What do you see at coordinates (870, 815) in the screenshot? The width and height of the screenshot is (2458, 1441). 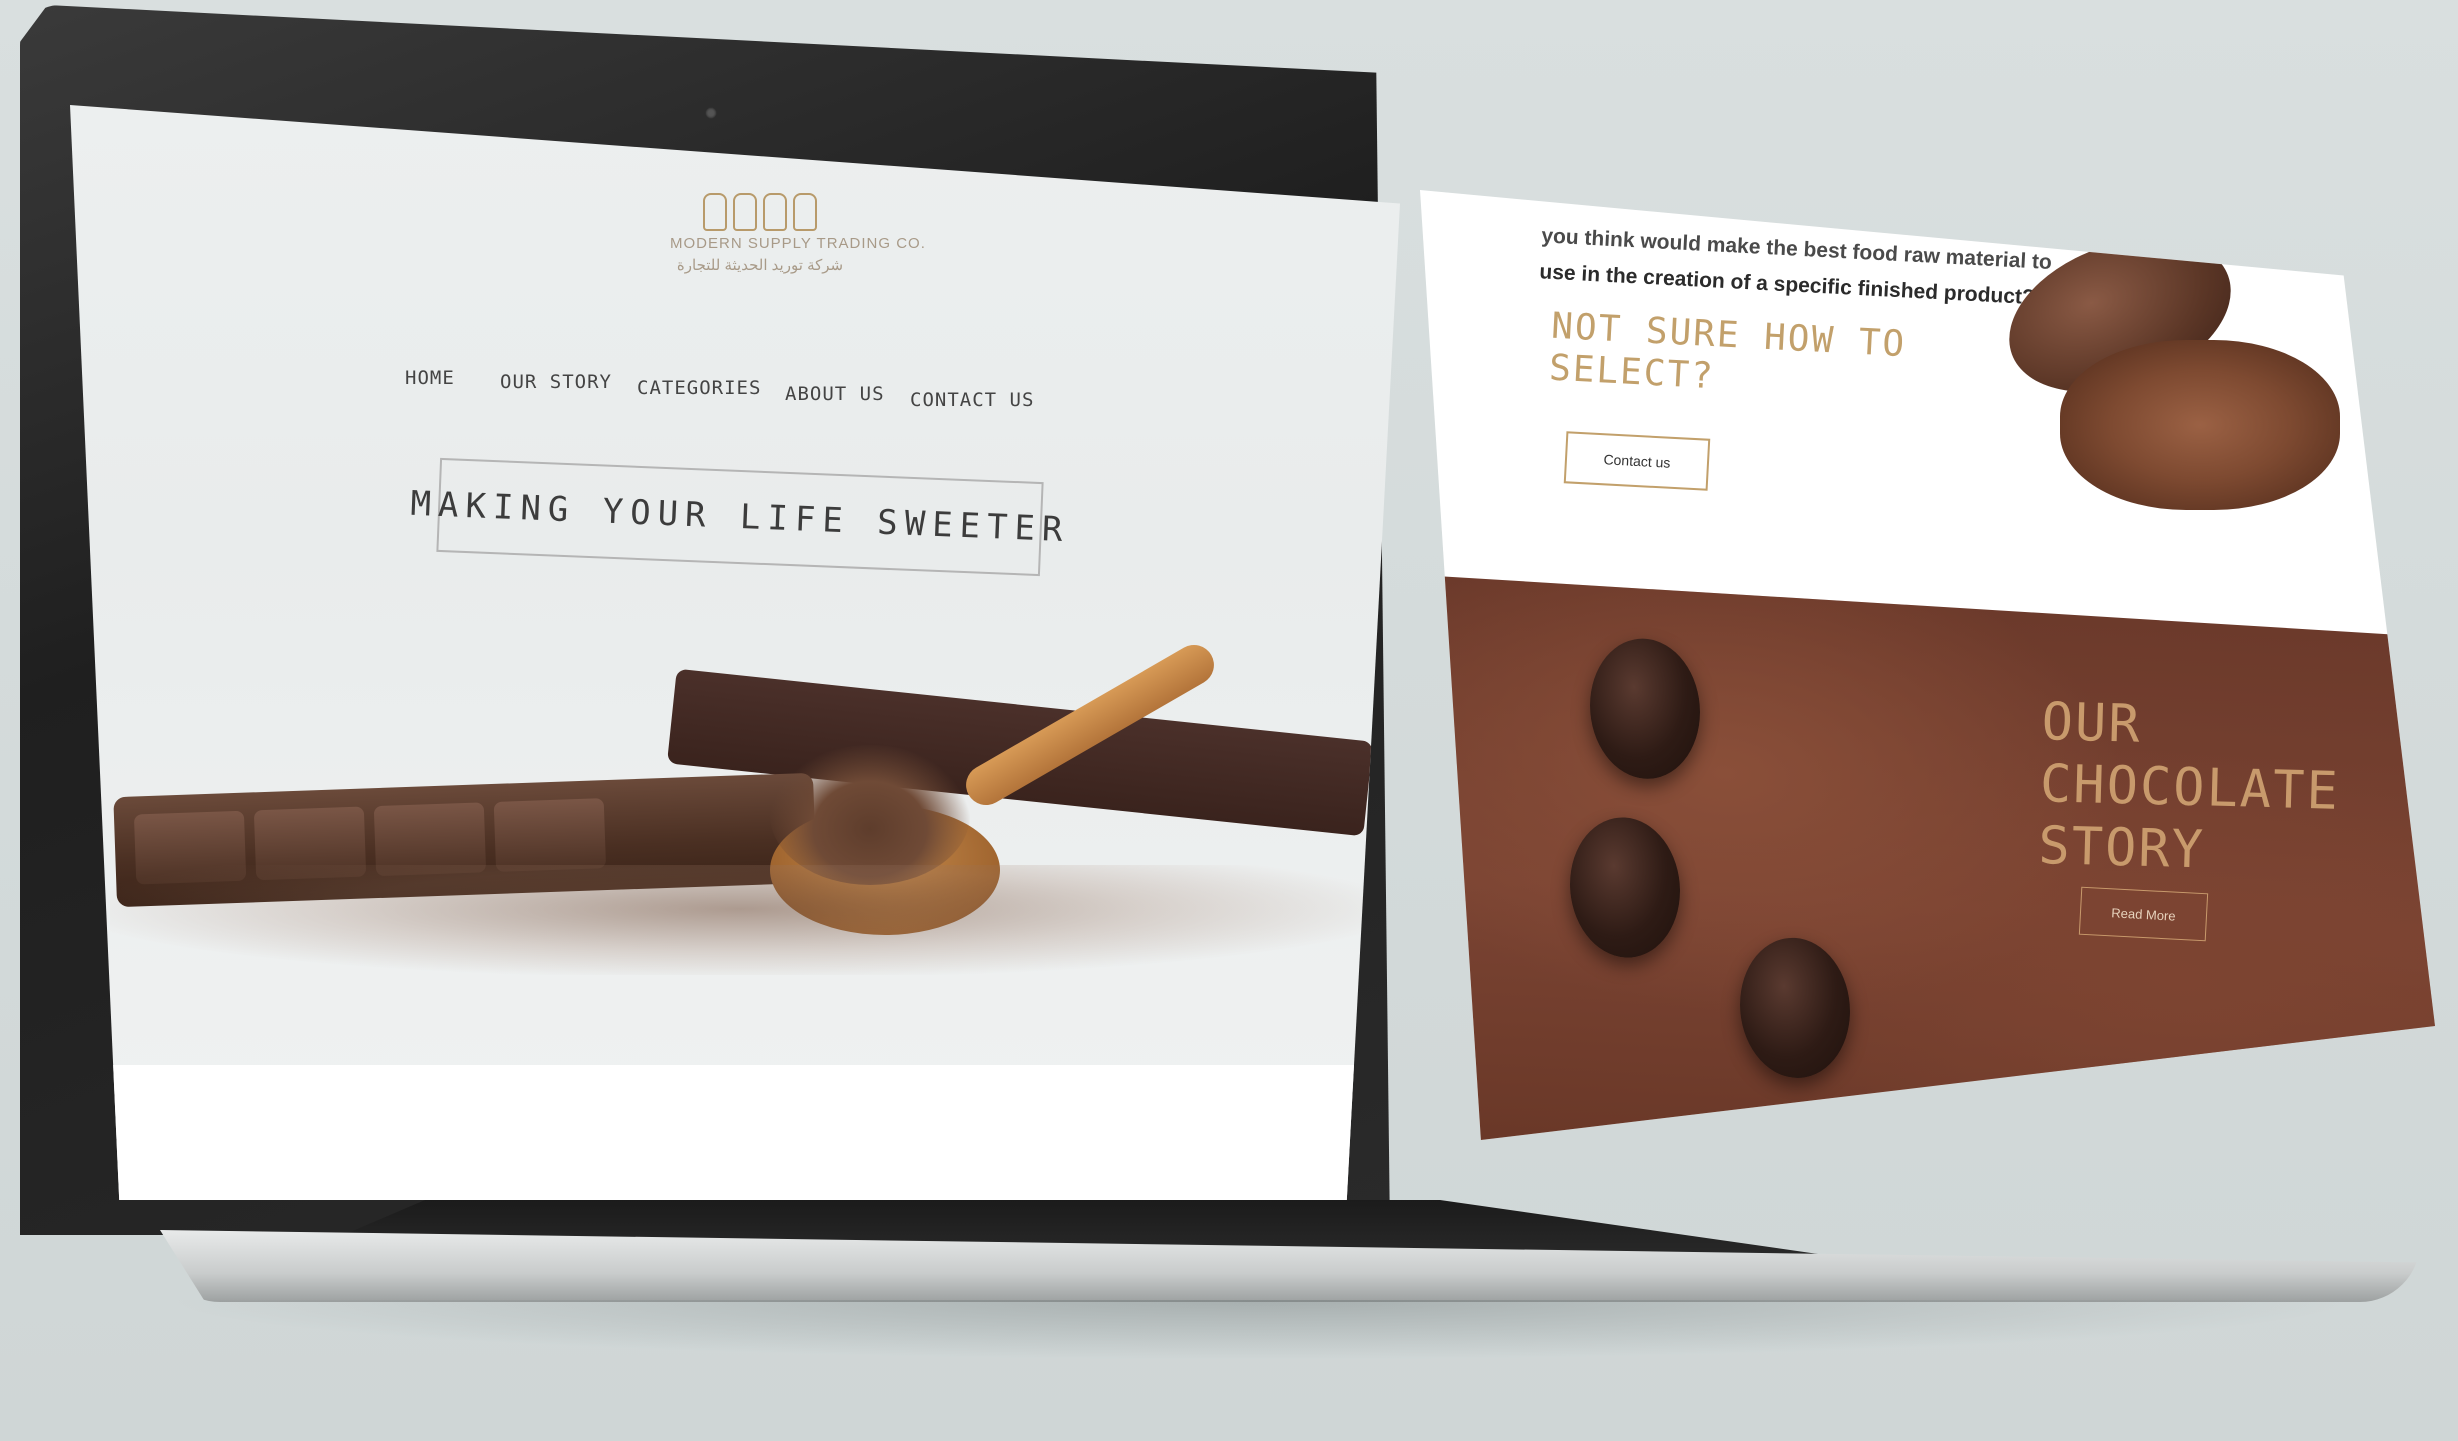 I see `chocolate-shavings` at bounding box center [870, 815].